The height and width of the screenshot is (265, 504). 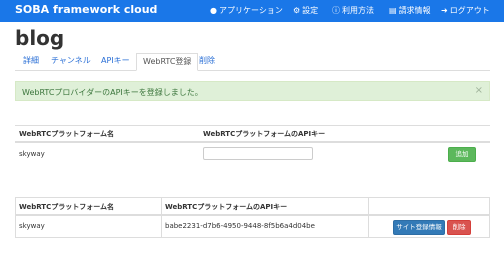 What do you see at coordinates (489, 217) in the screenshot?
I see `table-right-border` at bounding box center [489, 217].